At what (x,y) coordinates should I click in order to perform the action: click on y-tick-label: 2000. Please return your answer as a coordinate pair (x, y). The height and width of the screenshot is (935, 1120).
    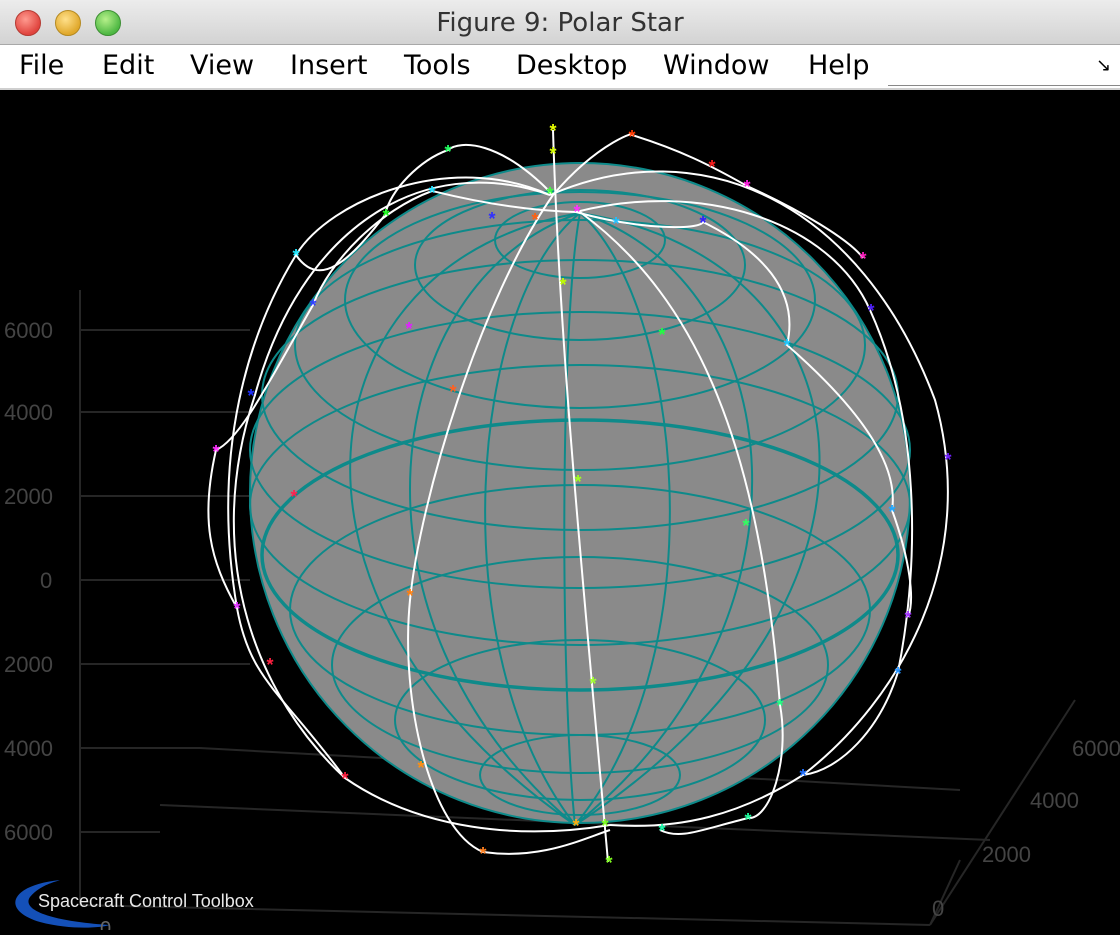
    Looking at the image, I should click on (1006, 854).